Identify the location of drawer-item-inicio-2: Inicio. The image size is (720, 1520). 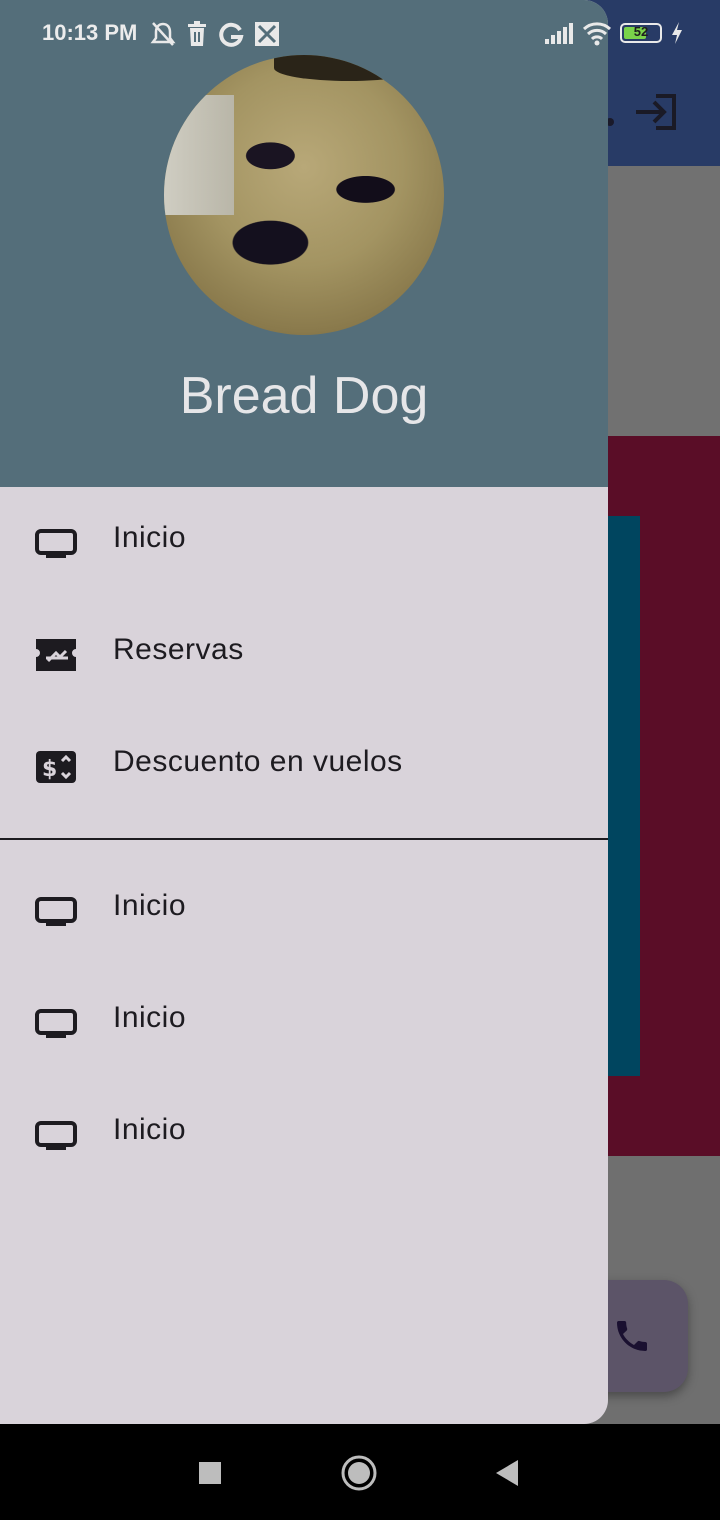
(304, 911).